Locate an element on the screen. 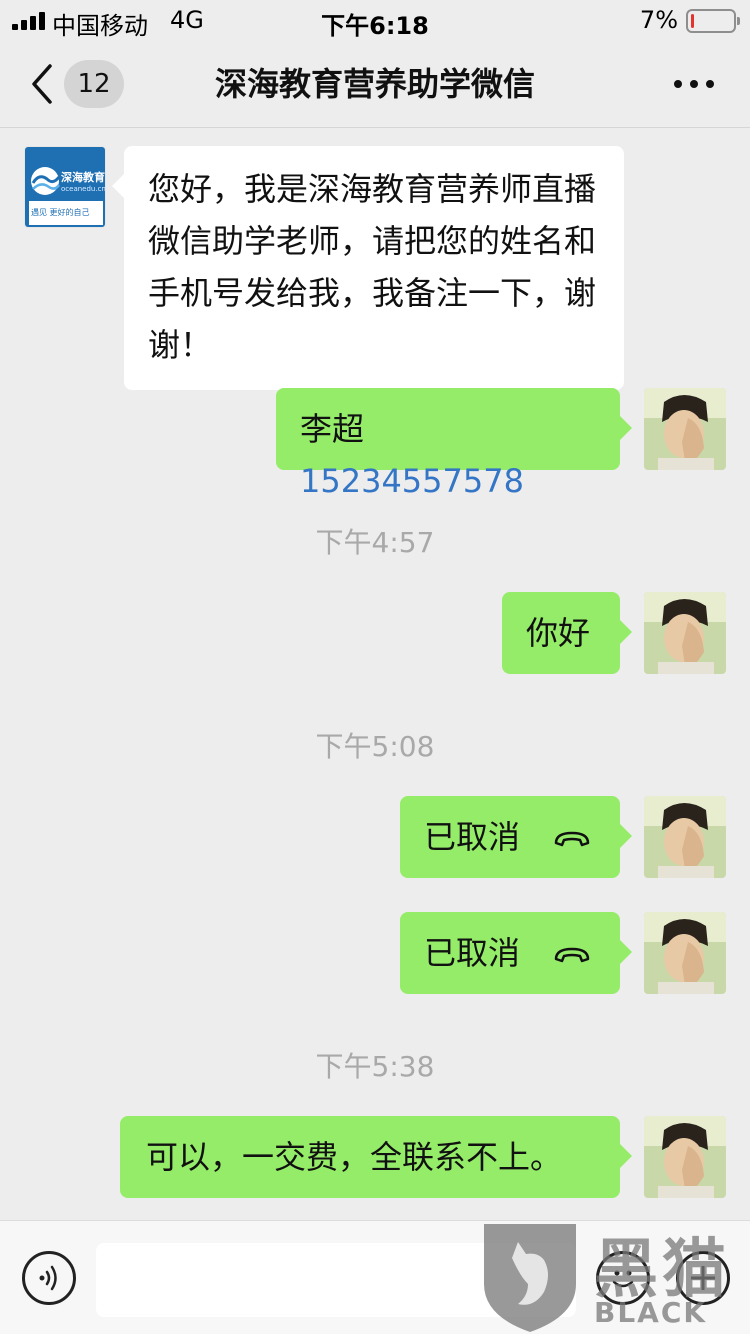  input-bar is located at coordinates (375, 1277).